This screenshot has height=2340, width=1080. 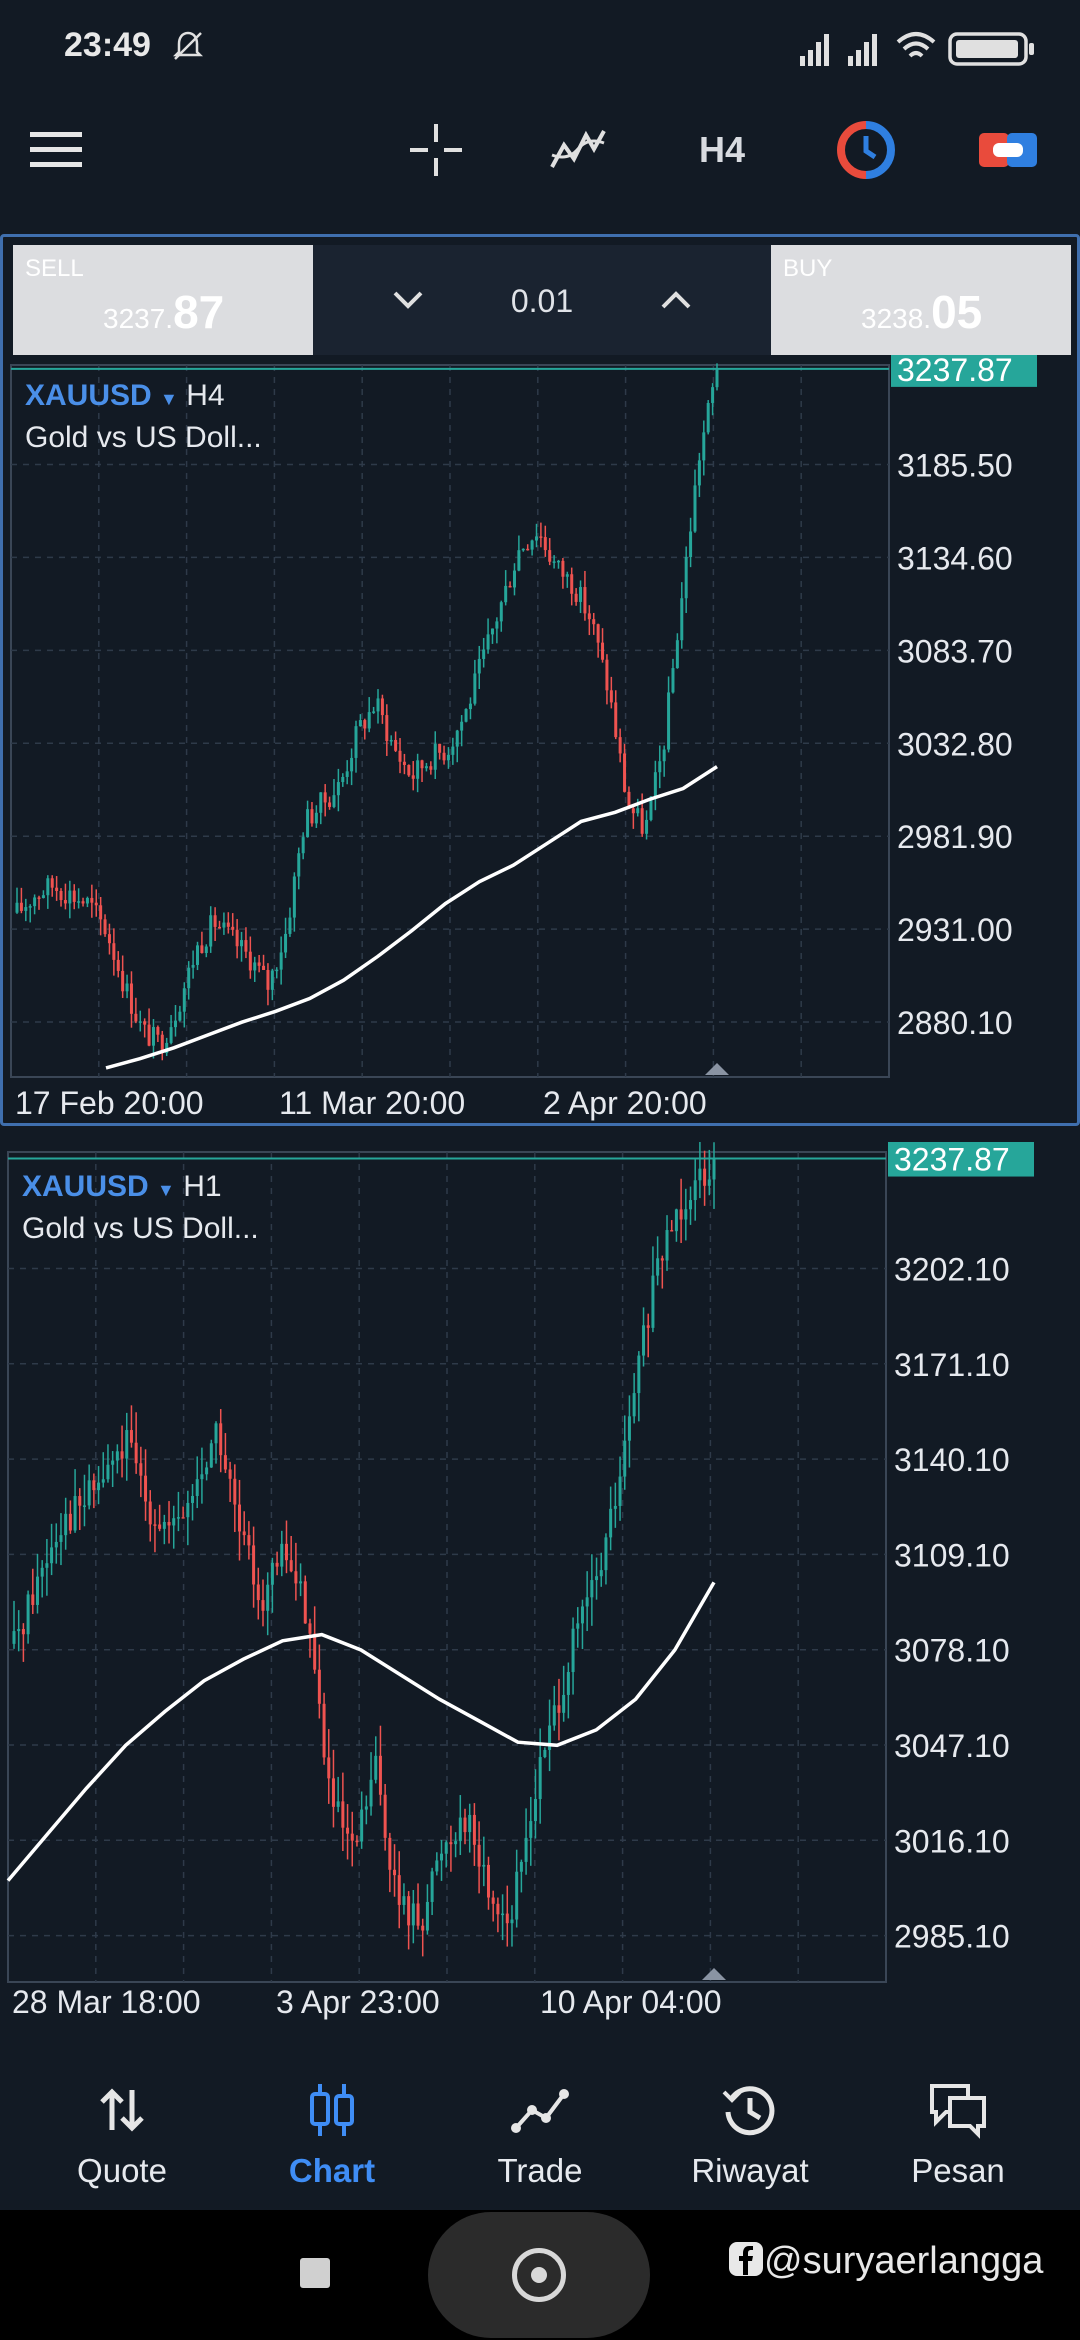 What do you see at coordinates (722, 150) in the screenshot?
I see `timeframe-button: H4` at bounding box center [722, 150].